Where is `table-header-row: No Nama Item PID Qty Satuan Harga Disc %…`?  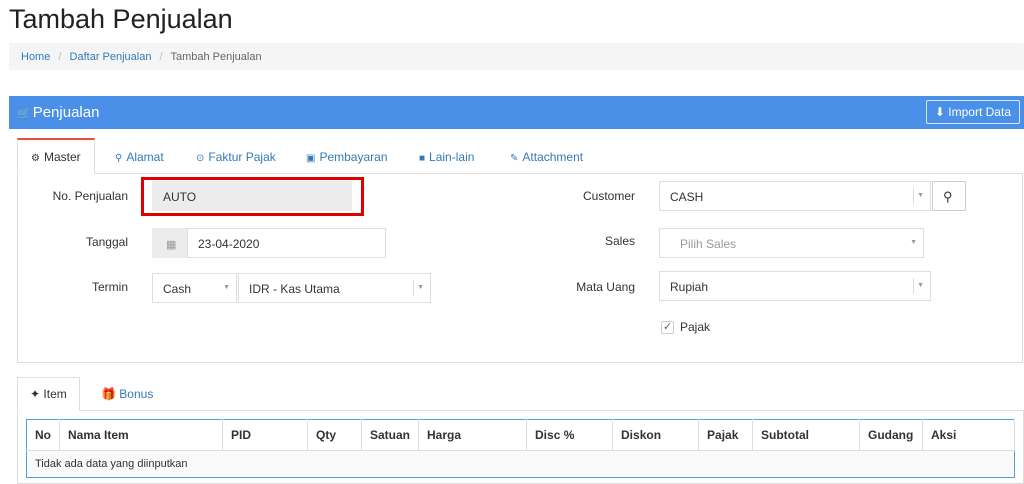
table-header-row: No Nama Item PID Qty Satuan Harga Disc %… is located at coordinates (520, 435).